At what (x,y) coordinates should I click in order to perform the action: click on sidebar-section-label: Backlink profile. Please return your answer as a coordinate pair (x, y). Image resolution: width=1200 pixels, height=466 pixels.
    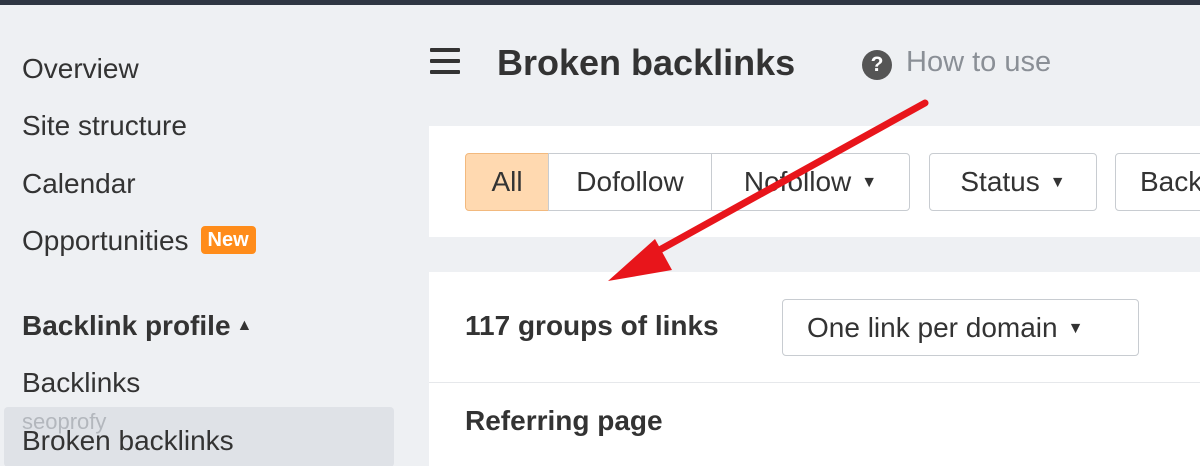
    Looking at the image, I should click on (126, 325).